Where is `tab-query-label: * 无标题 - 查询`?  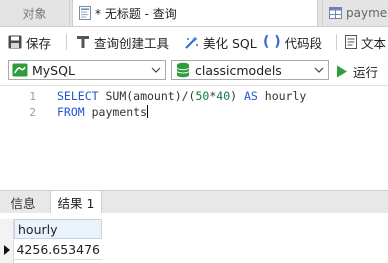
tab-query-label: * 无标题 - 查询 is located at coordinates (136, 13).